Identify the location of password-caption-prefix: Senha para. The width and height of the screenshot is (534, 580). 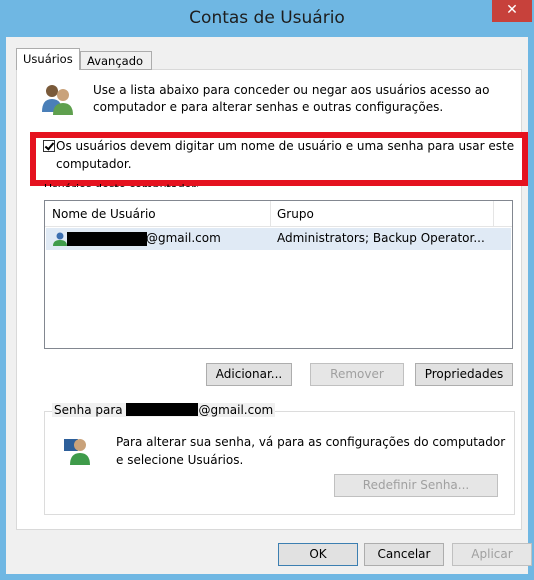
(88, 410).